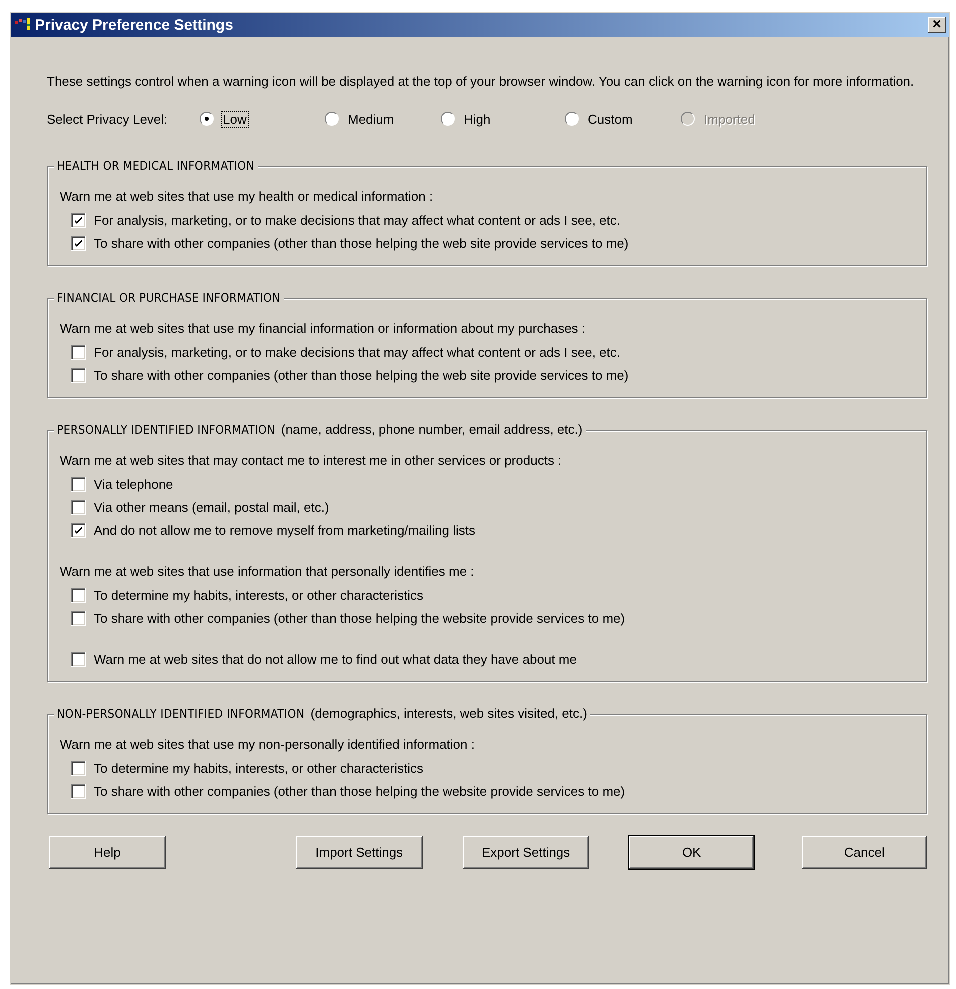 This screenshot has height=989, width=956. What do you see at coordinates (481, 81) in the screenshot?
I see `intro-text: These settings control when a warning icon will be displayed at the top of your browser window. You can click on the warning icon for more information.` at bounding box center [481, 81].